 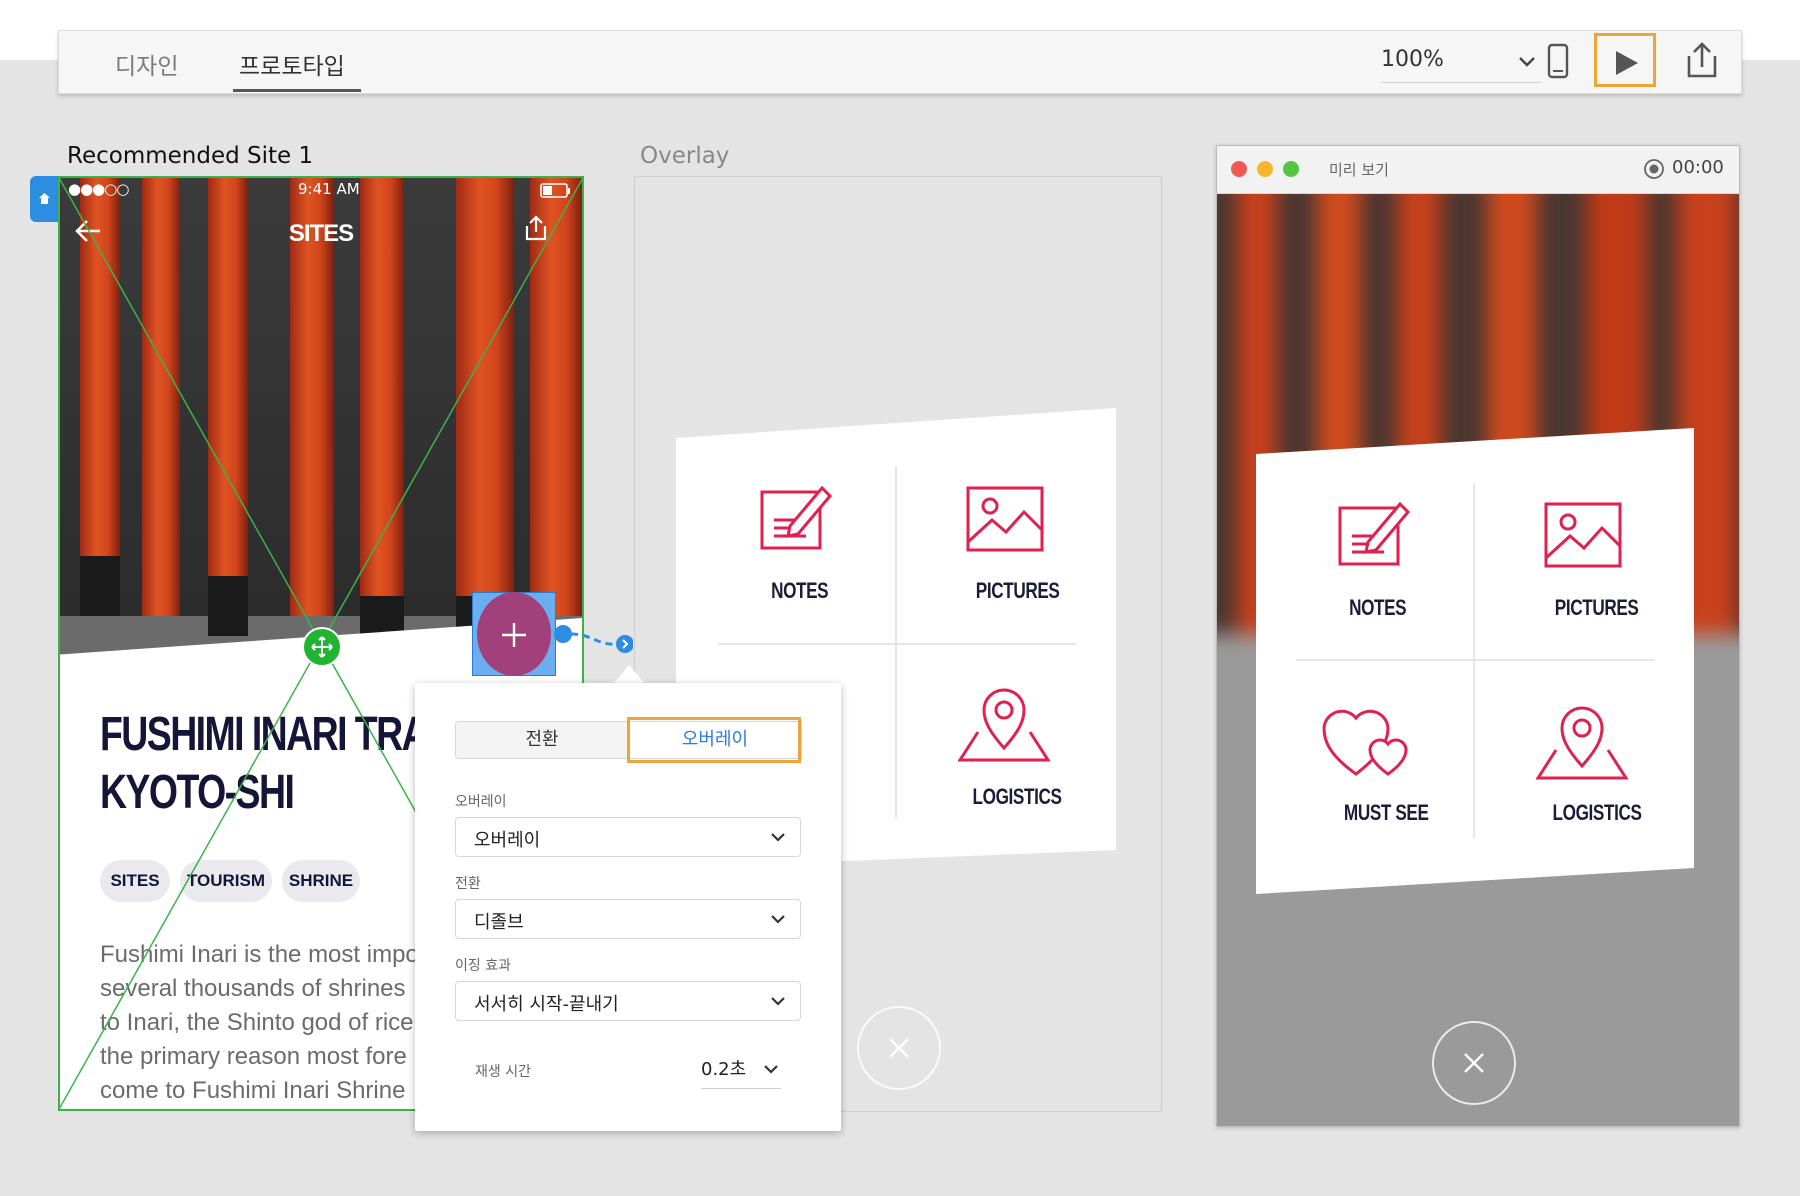 I want to click on home-artboard-tab, so click(x=44, y=199).